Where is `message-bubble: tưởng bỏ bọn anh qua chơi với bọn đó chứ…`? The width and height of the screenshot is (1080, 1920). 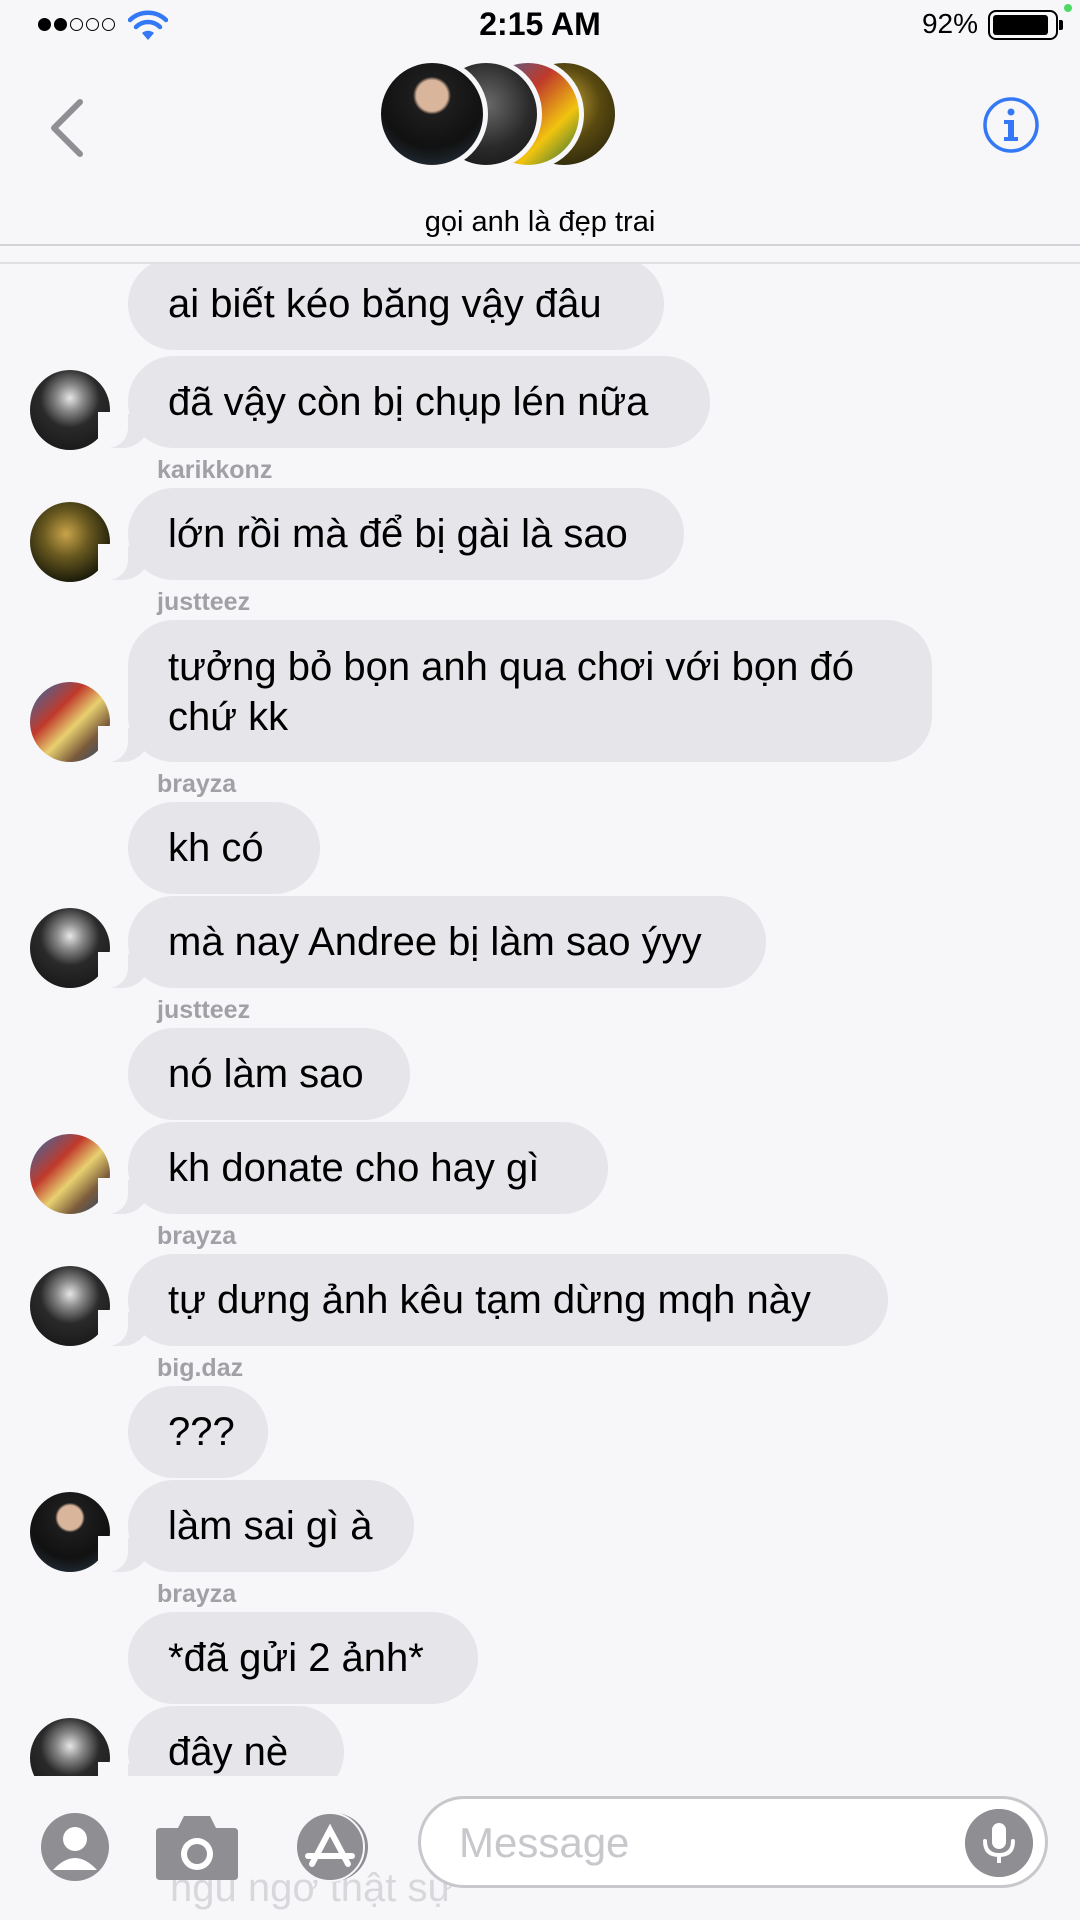
message-bubble: tưởng bỏ bọn anh qua chơi với bọn đó chứ… is located at coordinates (515, 691).